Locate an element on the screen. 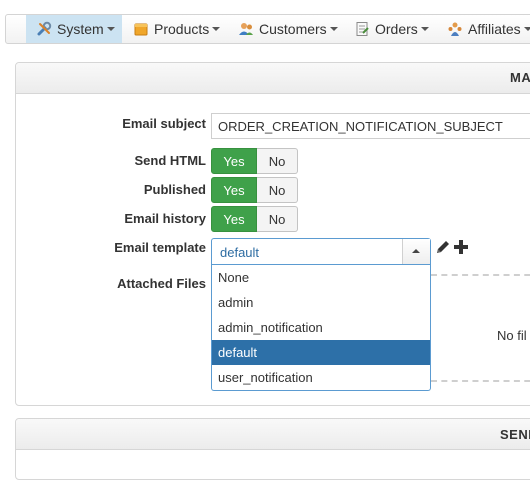 This screenshot has height=480, width=530. box-icon is located at coordinates (141, 29).